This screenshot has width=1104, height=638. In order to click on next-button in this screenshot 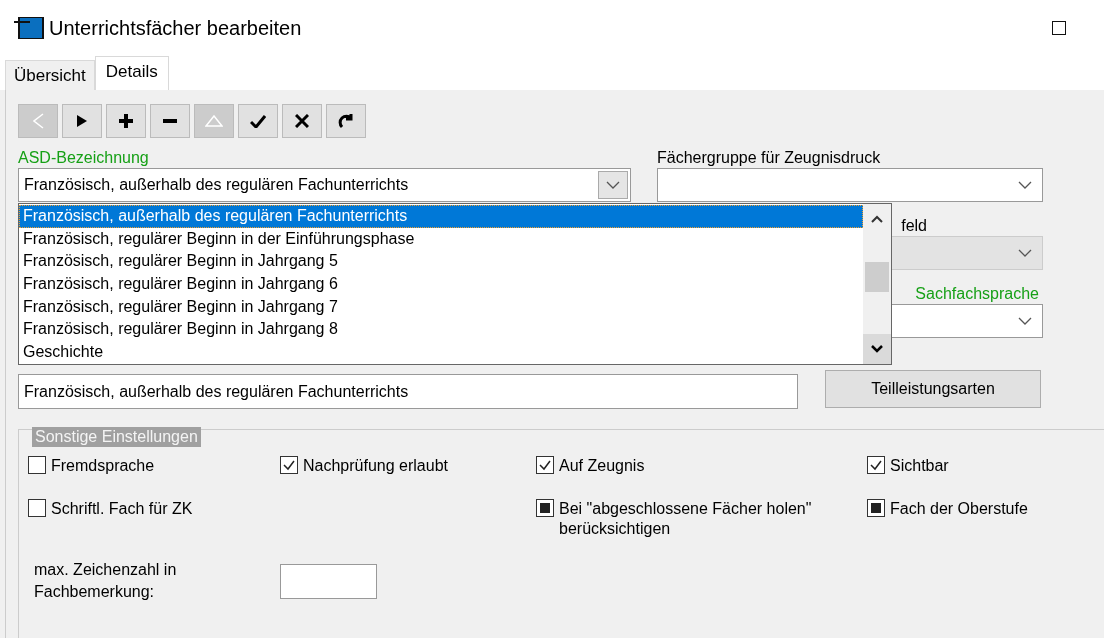, I will do `click(82, 121)`.